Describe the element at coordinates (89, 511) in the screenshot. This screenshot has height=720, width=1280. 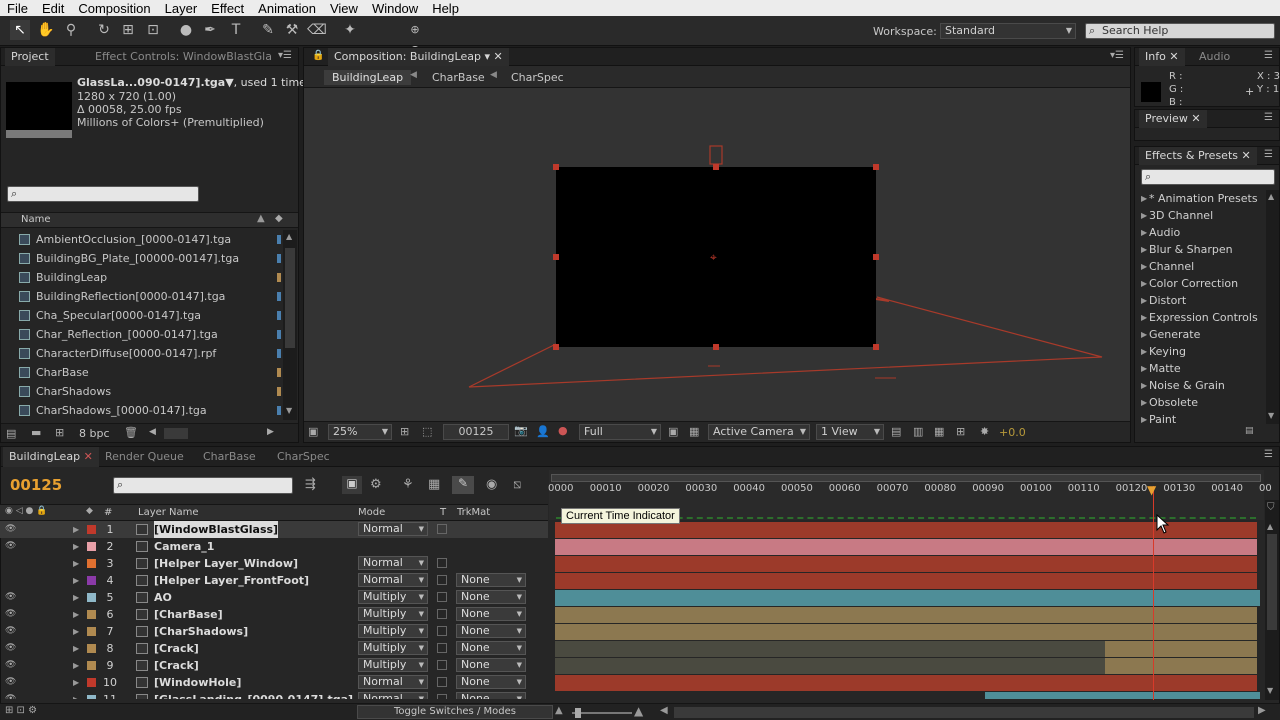
I see `label-column-icon: ◆` at that location.